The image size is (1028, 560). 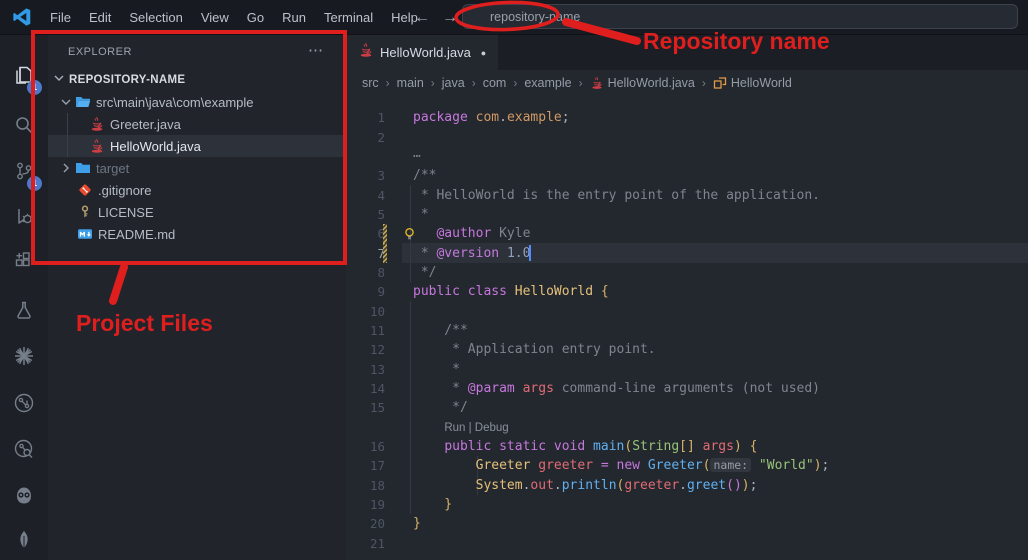 What do you see at coordinates (687, 543) in the screenshot?
I see `code-line: 21` at bounding box center [687, 543].